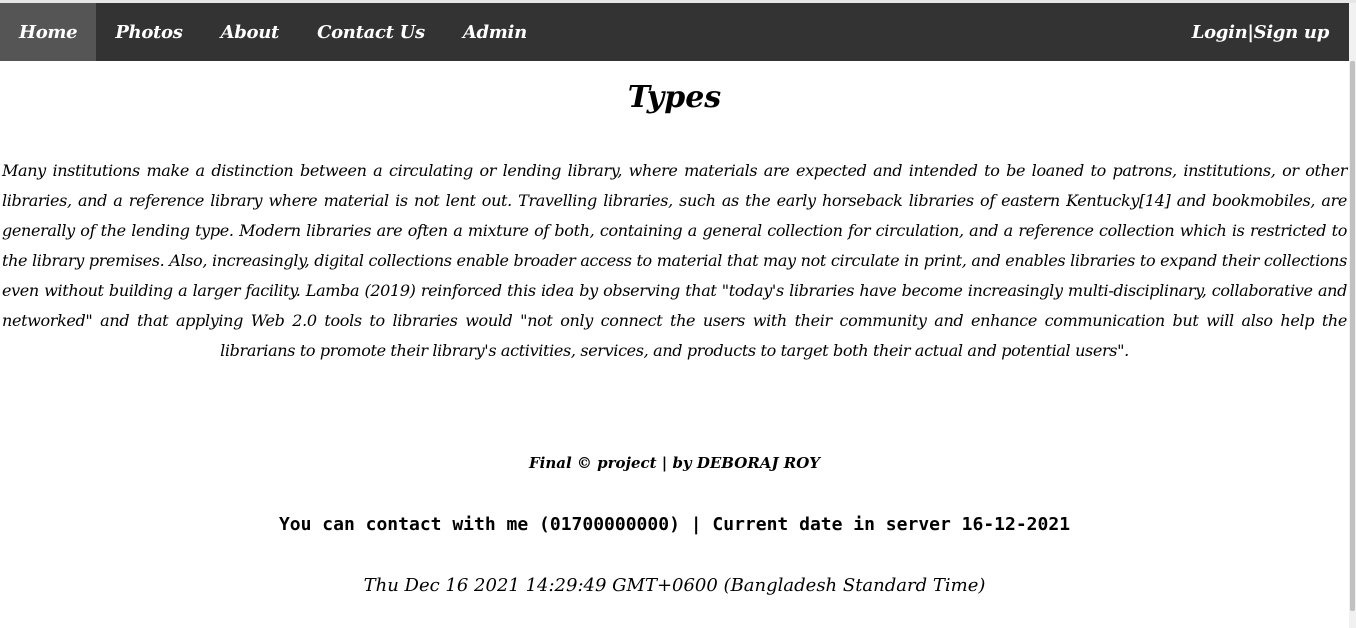  Describe the element at coordinates (495, 32) in the screenshot. I see `nav-admin-link: Admin` at that location.